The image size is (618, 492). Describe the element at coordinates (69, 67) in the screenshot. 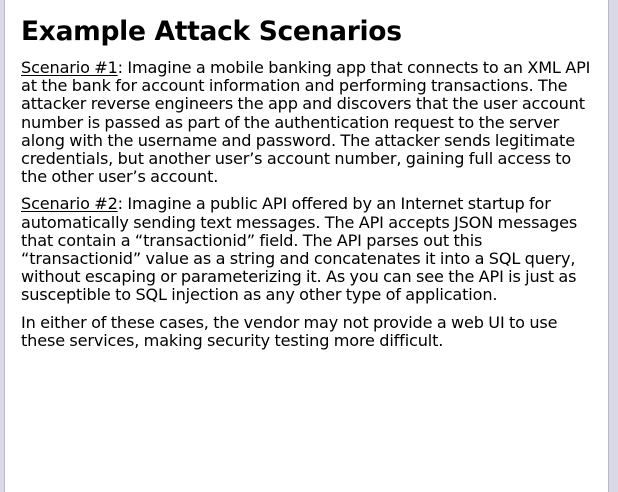

I see `scenario-1-label: Scenario #1` at that location.